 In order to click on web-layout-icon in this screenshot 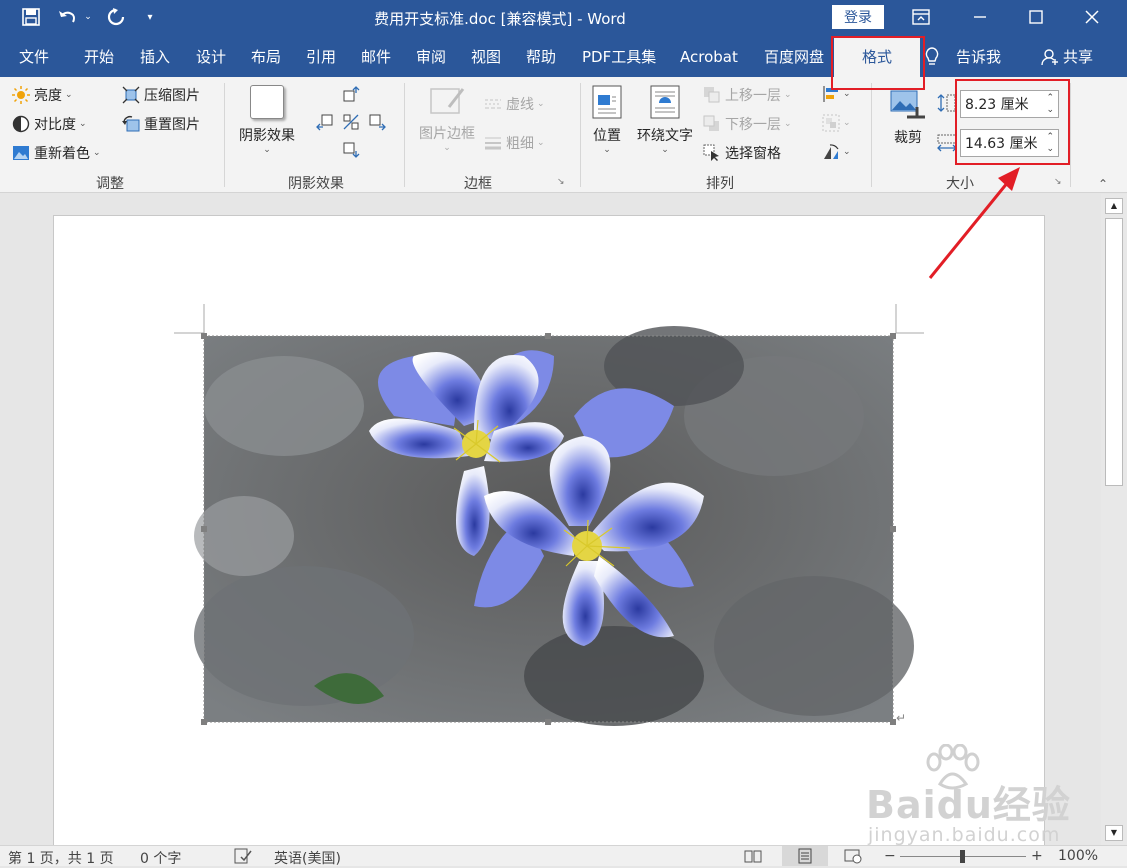, I will do `click(853, 858)`.